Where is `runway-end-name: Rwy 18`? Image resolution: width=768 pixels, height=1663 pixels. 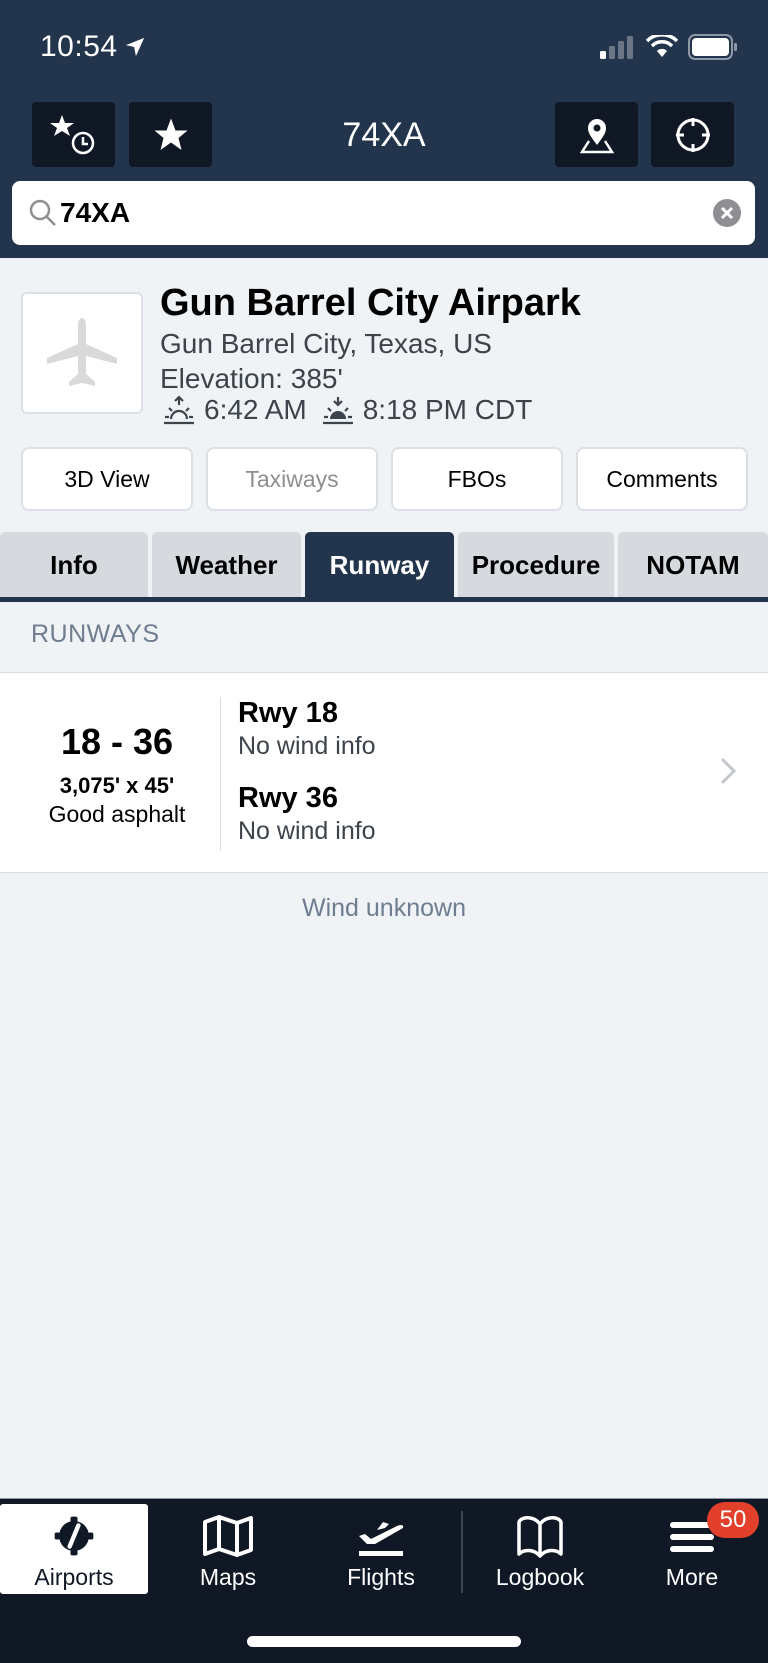
runway-end-name: Rwy 18 is located at coordinates (288, 713).